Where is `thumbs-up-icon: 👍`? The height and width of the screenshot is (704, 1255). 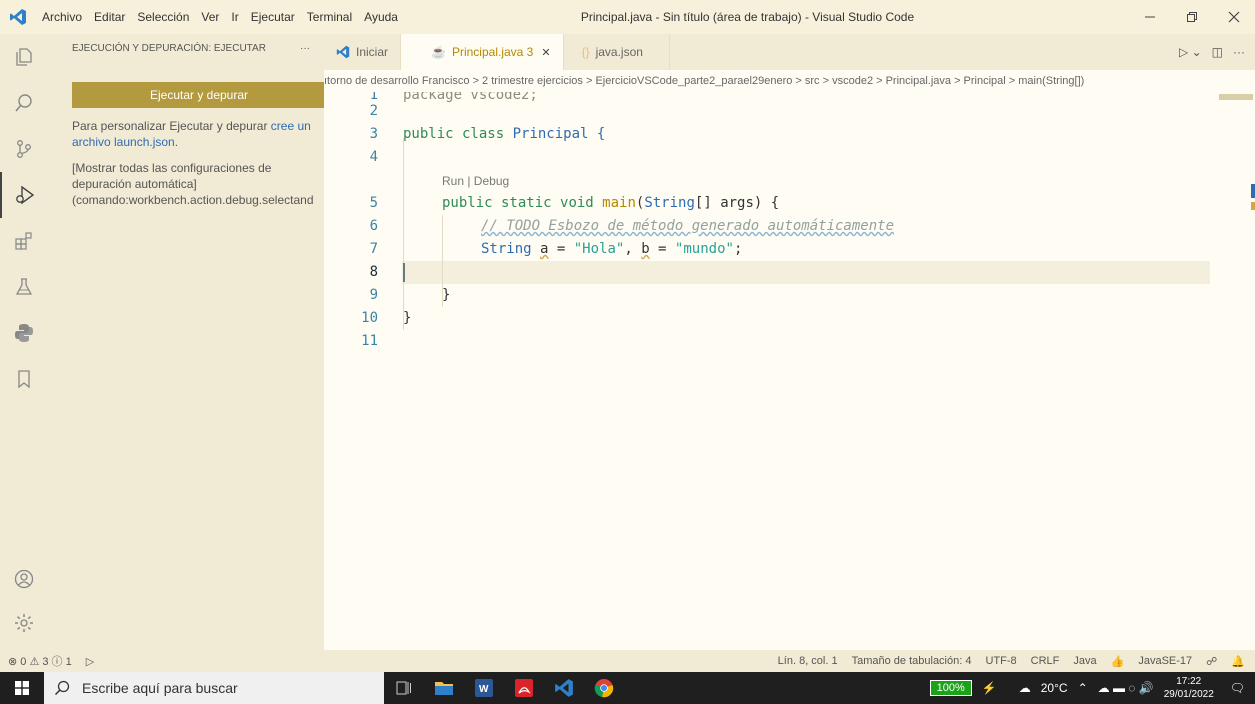 thumbs-up-icon: 👍 is located at coordinates (1118, 661).